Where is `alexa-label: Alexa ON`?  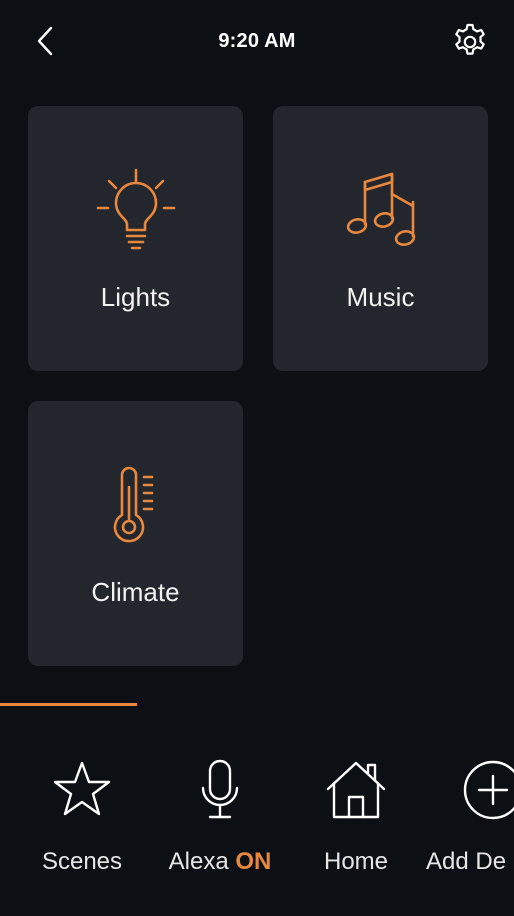
alexa-label: Alexa ON is located at coordinates (220, 862).